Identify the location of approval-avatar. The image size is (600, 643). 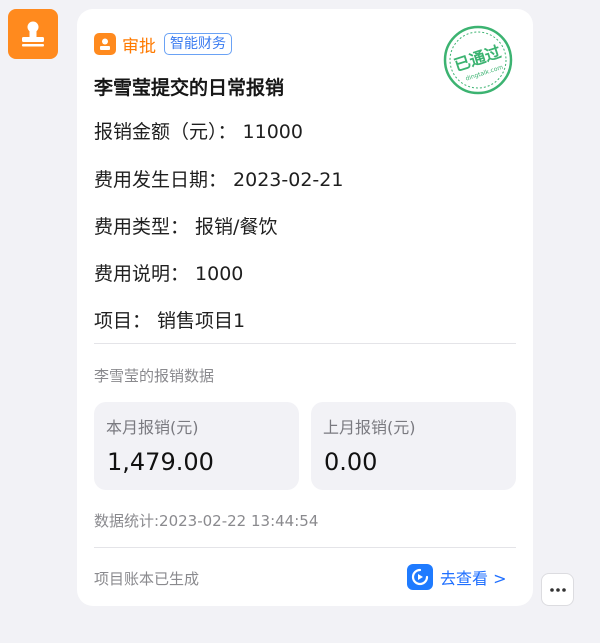
(33, 34).